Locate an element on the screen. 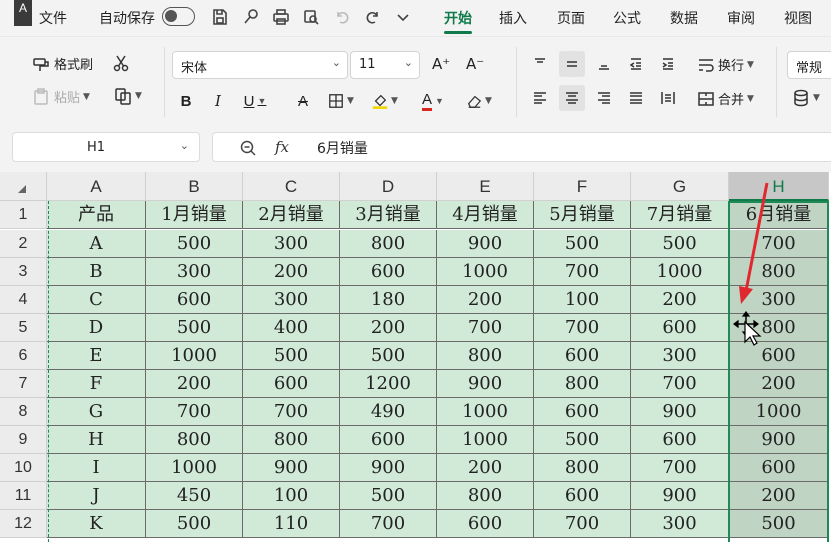 The image size is (831, 542). row-header: 11 is located at coordinates (23, 496).